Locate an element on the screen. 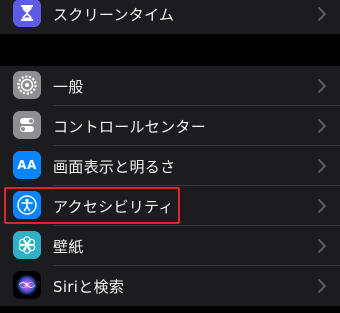  flower-icon is located at coordinates (27, 245).